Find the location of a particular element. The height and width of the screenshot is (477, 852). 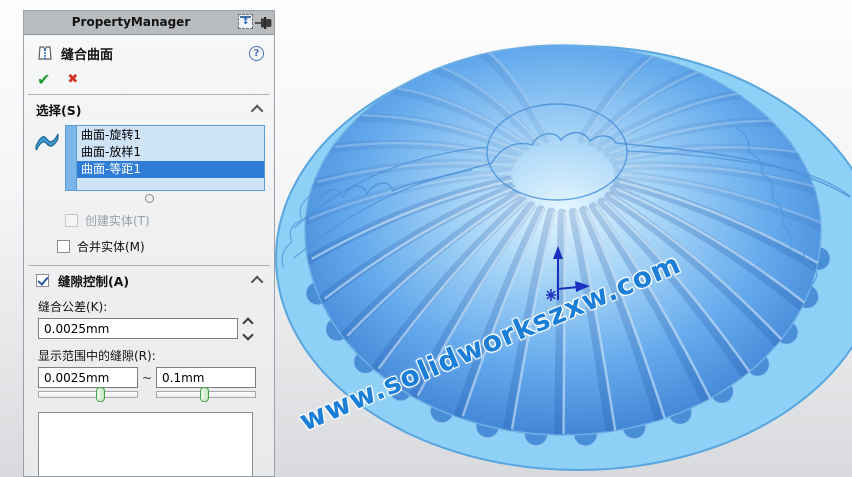

gap-list-box is located at coordinates (145, 444).